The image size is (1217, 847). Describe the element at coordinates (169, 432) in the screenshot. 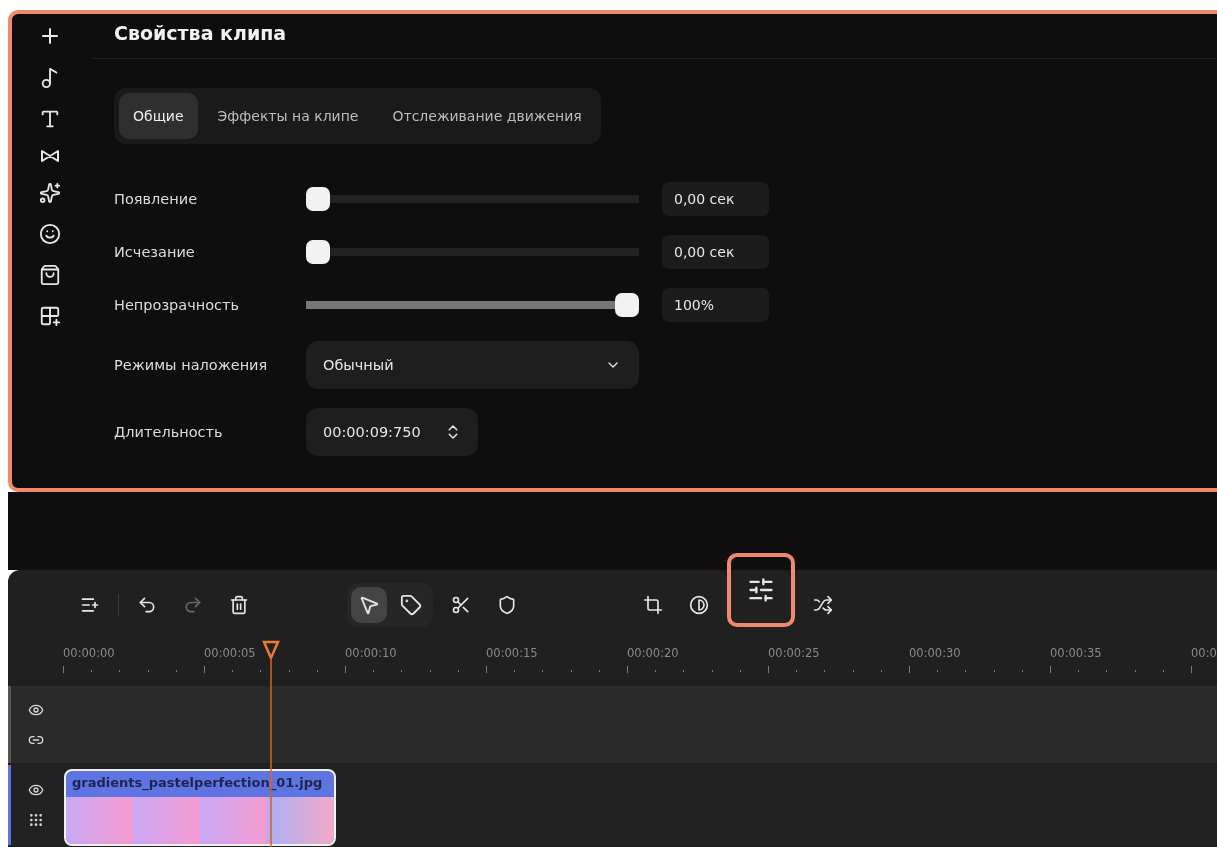

I see `property-label: Длительность` at that location.